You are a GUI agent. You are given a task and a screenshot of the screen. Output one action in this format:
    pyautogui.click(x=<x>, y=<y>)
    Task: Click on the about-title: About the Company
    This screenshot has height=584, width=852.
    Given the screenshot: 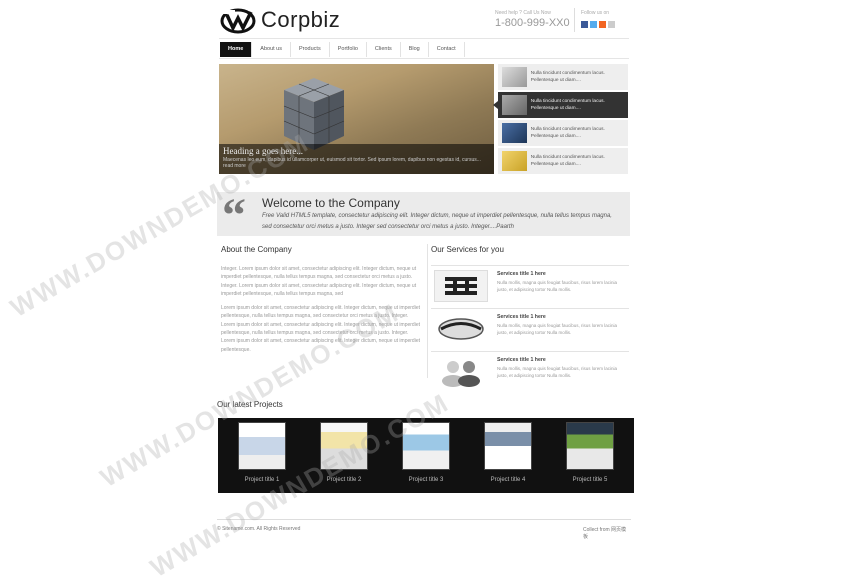 What is the action you would take?
    pyautogui.click(x=256, y=249)
    